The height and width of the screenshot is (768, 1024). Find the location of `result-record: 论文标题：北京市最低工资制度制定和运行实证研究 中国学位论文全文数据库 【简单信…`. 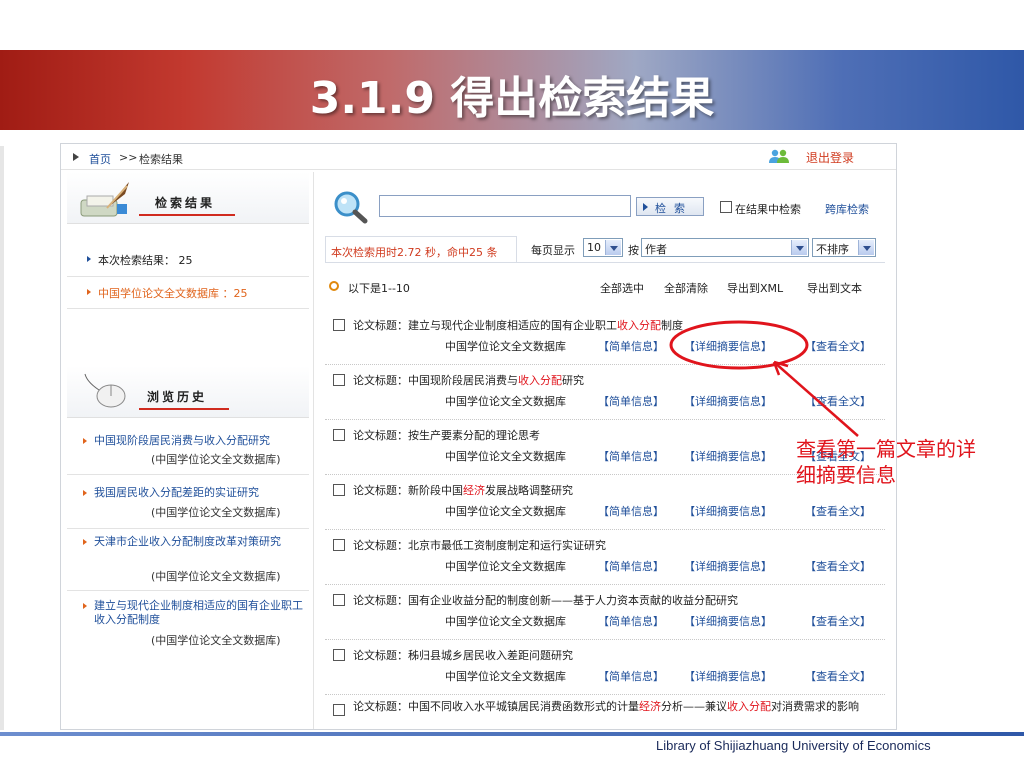

result-record: 论文标题：北京市最低工资制度制定和运行实证研究 中国学位论文全文数据库 【简单信… is located at coordinates (605, 557).